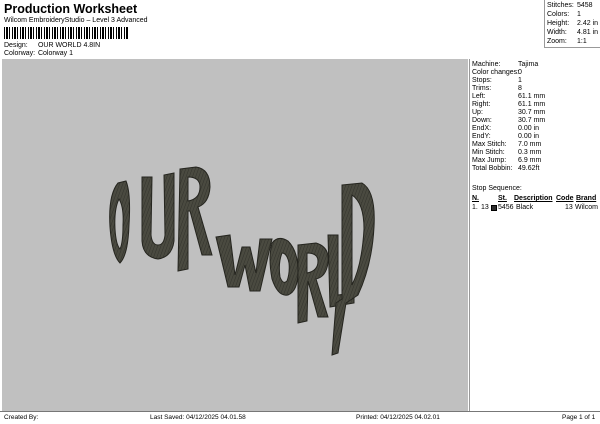 The width and height of the screenshot is (600, 424). Describe the element at coordinates (509, 120) in the screenshot. I see `info-down: Down: 30.7 mm` at that location.